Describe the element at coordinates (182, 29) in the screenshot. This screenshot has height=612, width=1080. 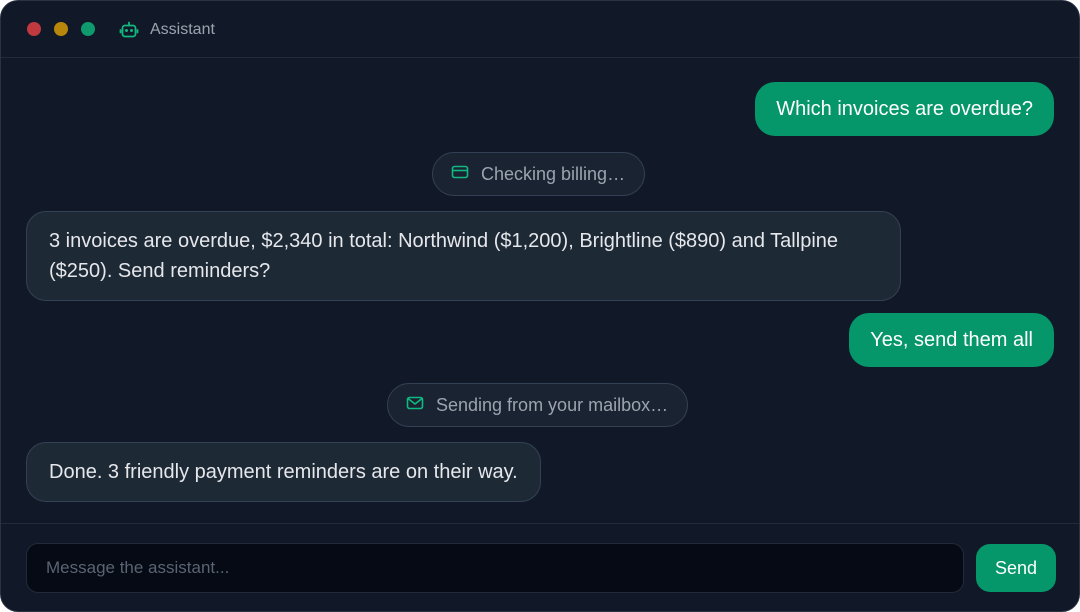
I see `window-title: Assistant` at that location.